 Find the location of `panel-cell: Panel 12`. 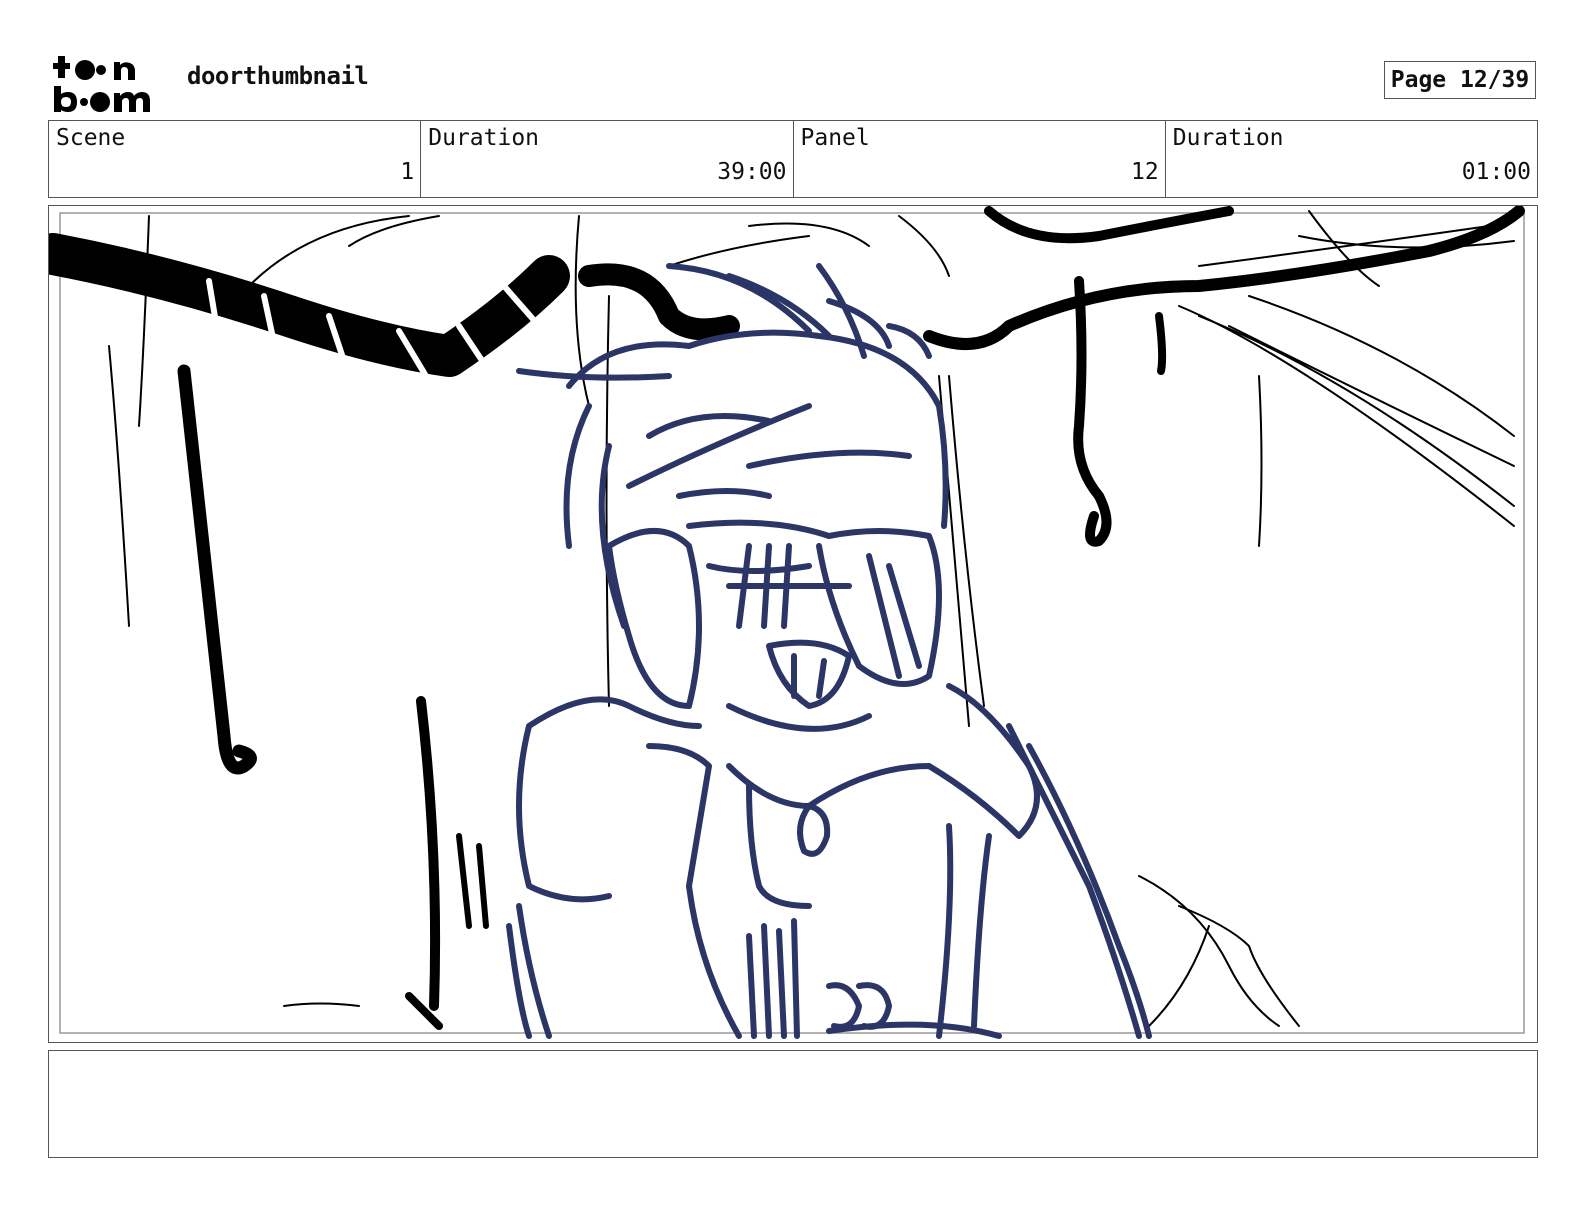

panel-cell: Panel 12 is located at coordinates (980, 159).